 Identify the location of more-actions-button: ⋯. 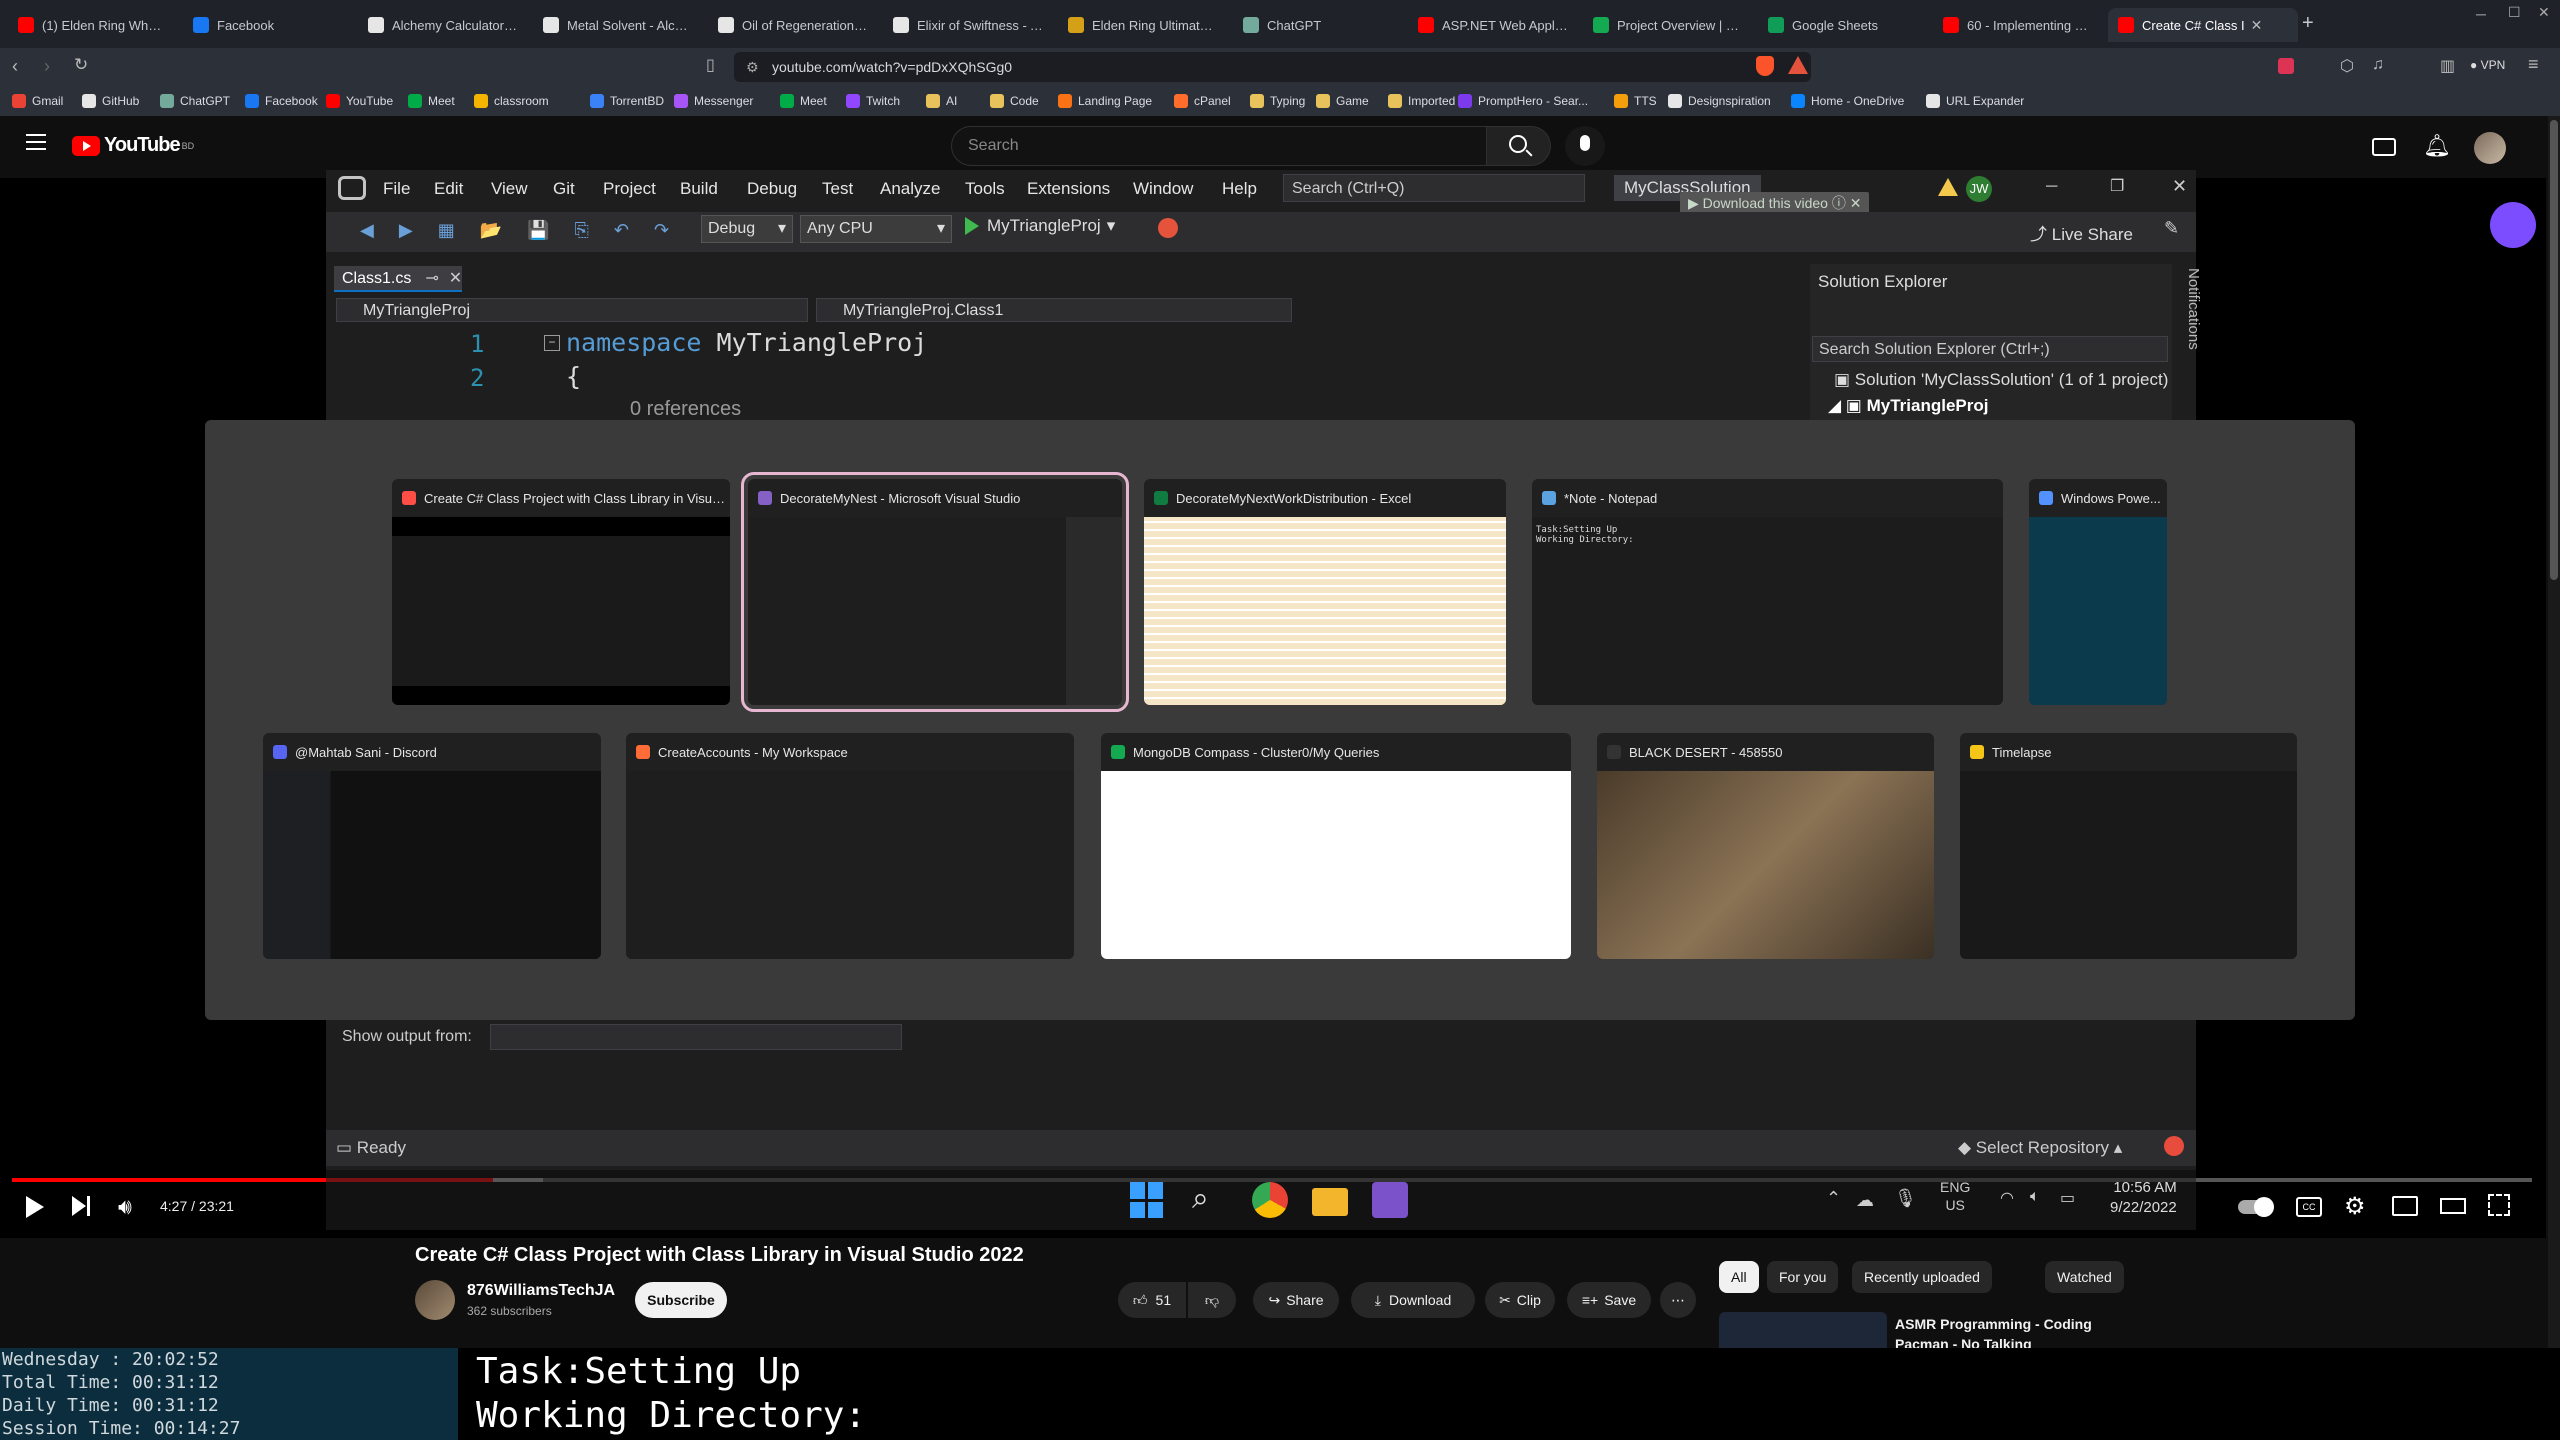
(1678, 1300).